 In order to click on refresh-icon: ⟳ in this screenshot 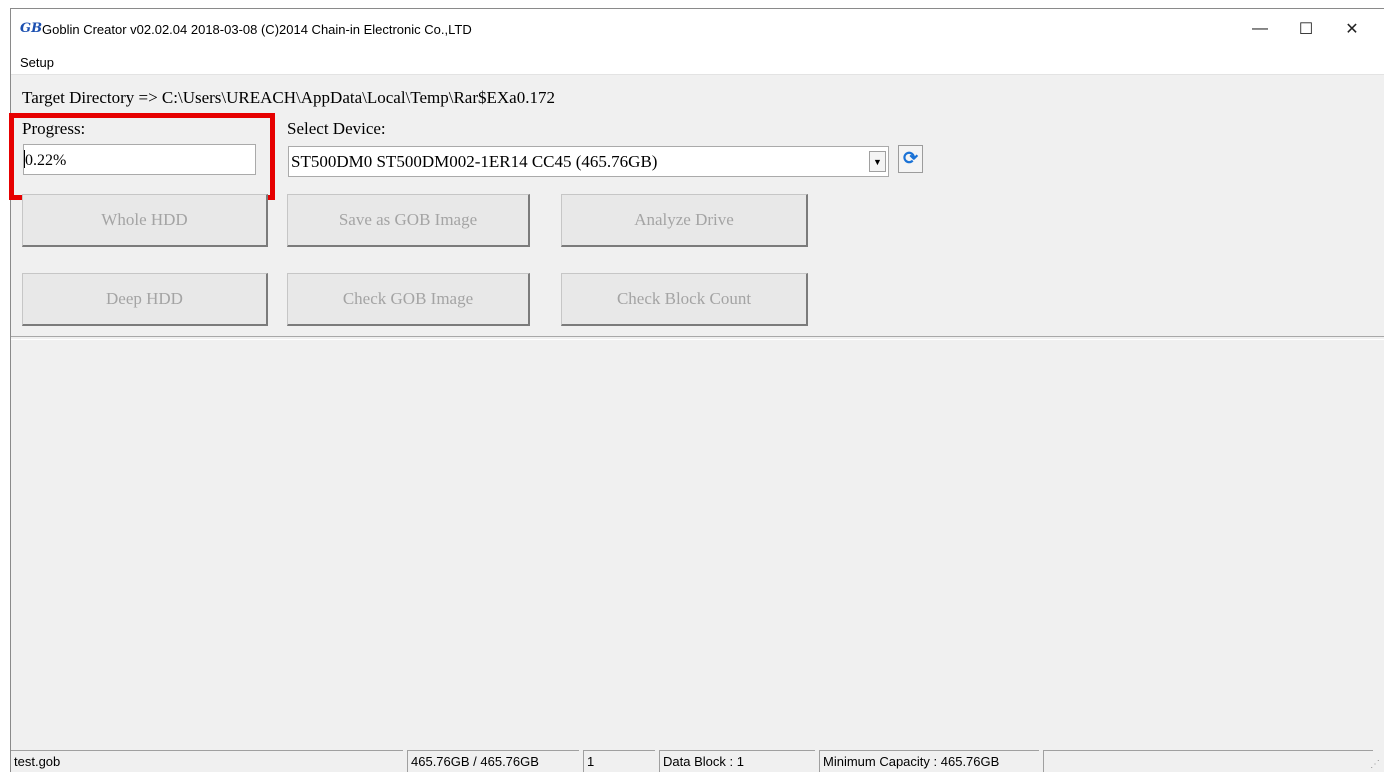, I will do `click(910, 159)`.